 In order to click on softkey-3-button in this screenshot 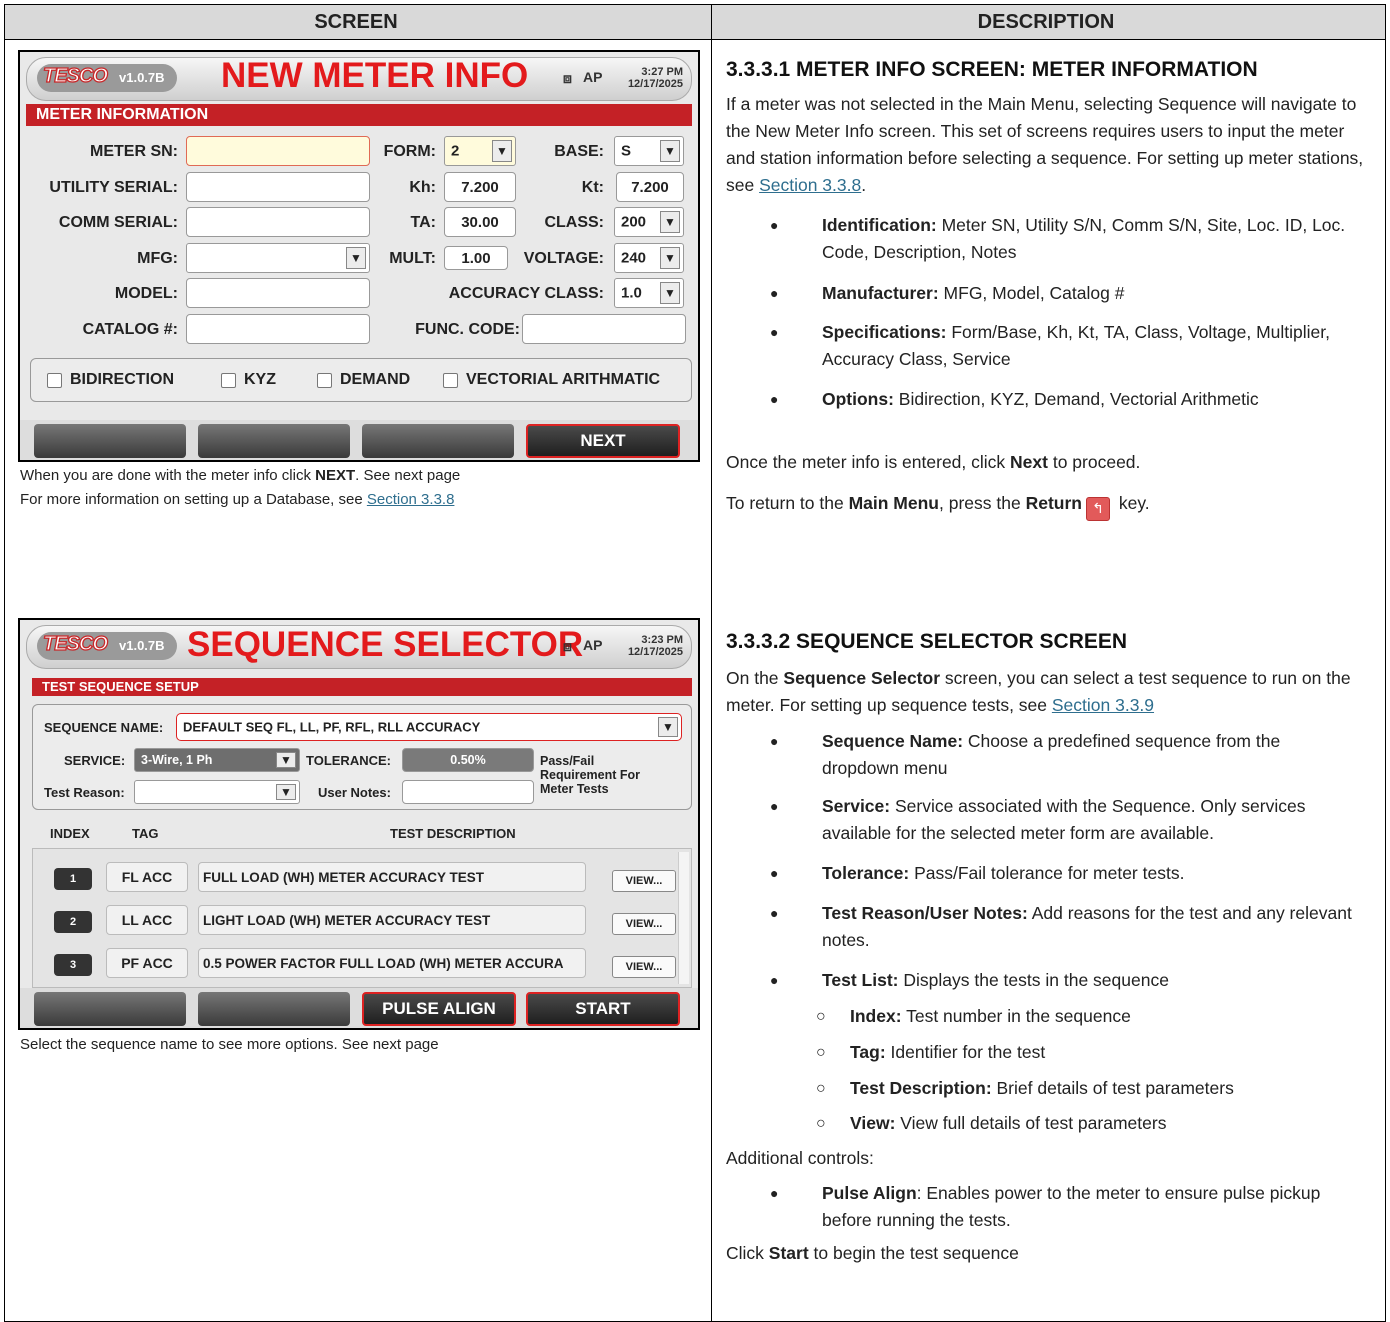, I will do `click(438, 441)`.